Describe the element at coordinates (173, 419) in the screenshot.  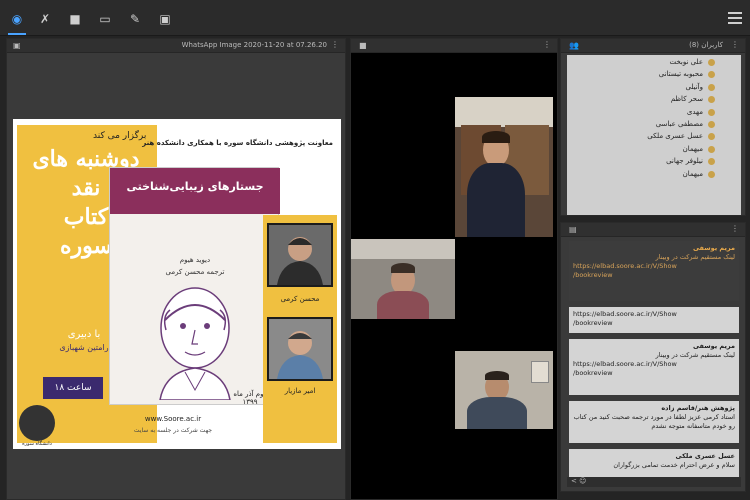
I see `poster-site: www.Soore.ac.ir` at that location.